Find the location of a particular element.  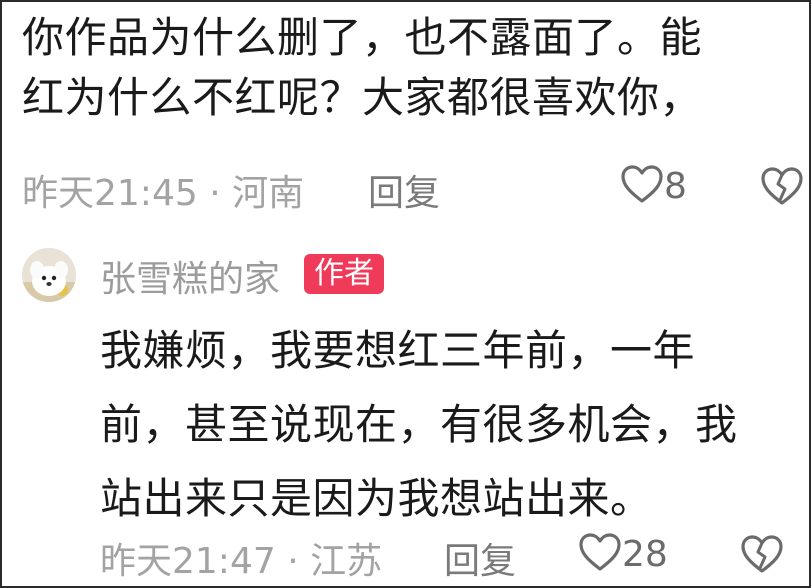

reply-meta: 昨天21:47 · 江苏 回复 28 is located at coordinates (445, 557).